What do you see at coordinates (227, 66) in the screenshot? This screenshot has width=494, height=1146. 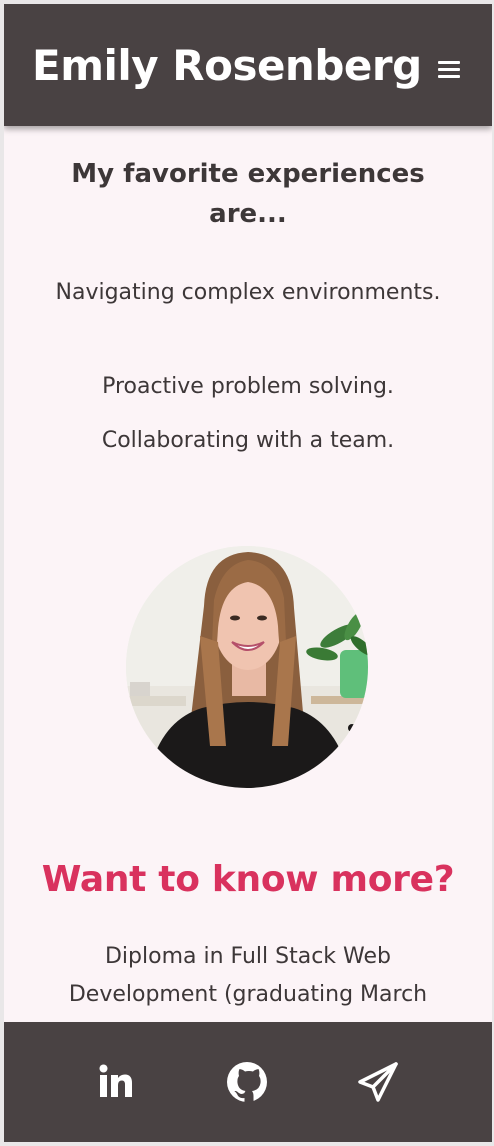 I see `site-title: Emily Rosenberg` at bounding box center [227, 66].